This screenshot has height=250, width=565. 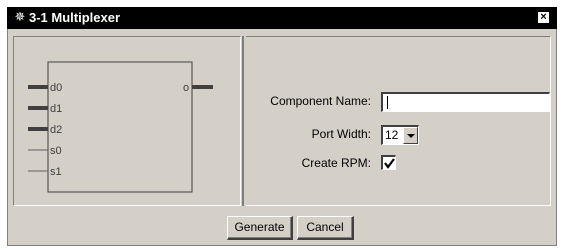 I want to click on cancel-button-label: Cancel, so click(x=325, y=227).